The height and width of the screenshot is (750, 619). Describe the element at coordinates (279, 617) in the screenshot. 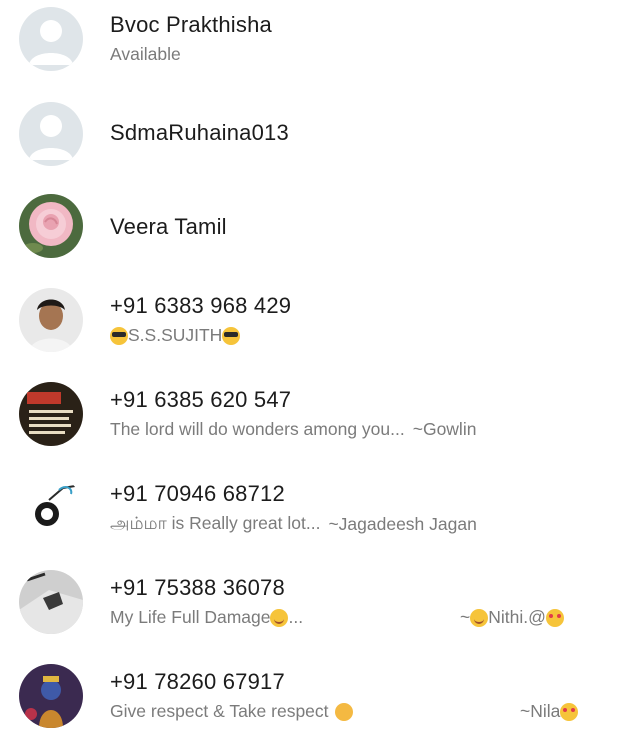

I see `blushing-emoji-icon` at that location.